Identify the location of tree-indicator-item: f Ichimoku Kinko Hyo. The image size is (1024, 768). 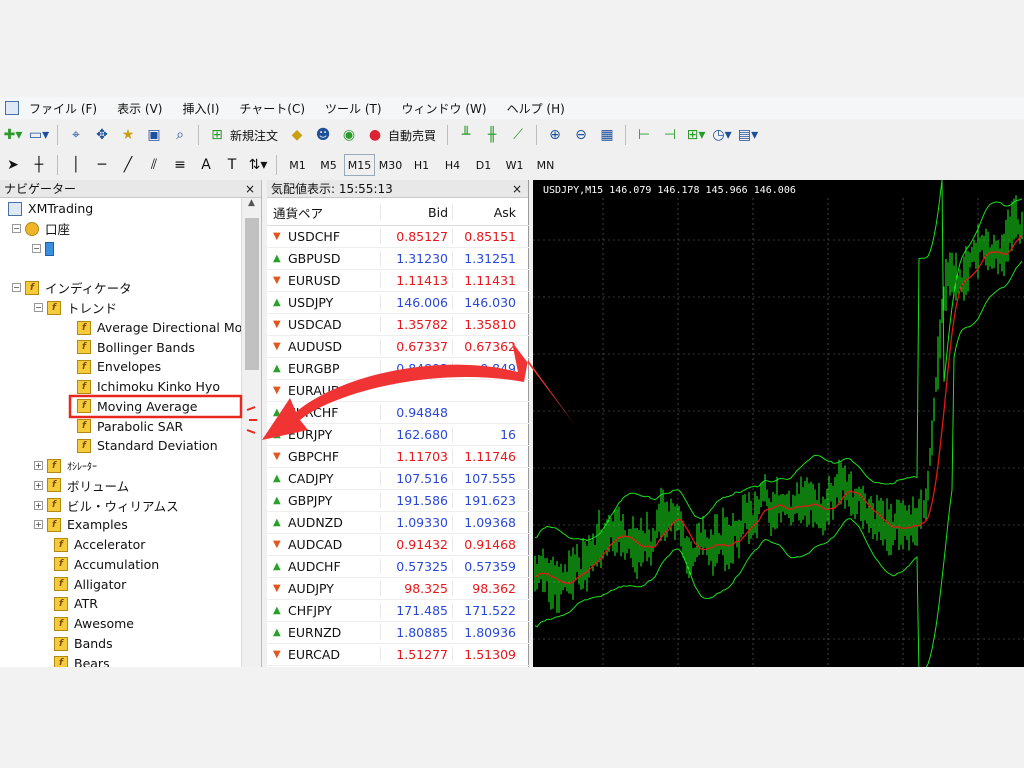
(148, 386).